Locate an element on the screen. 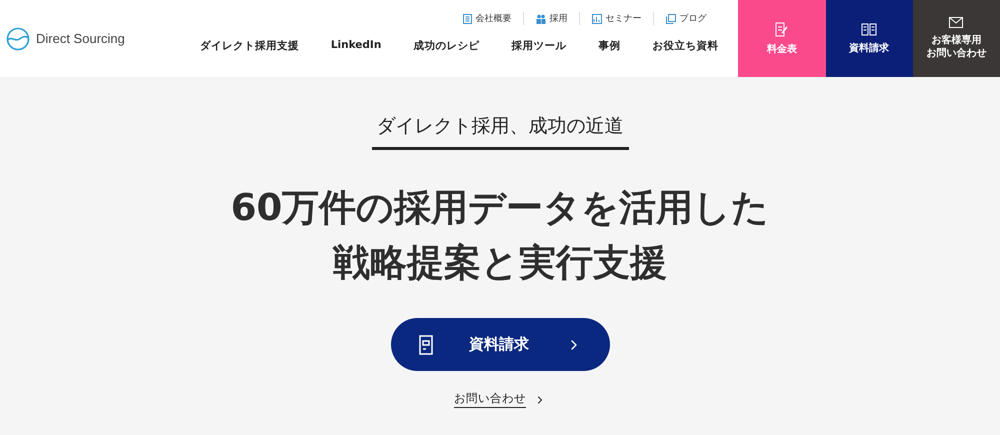  document-icon is located at coordinates (425, 344).